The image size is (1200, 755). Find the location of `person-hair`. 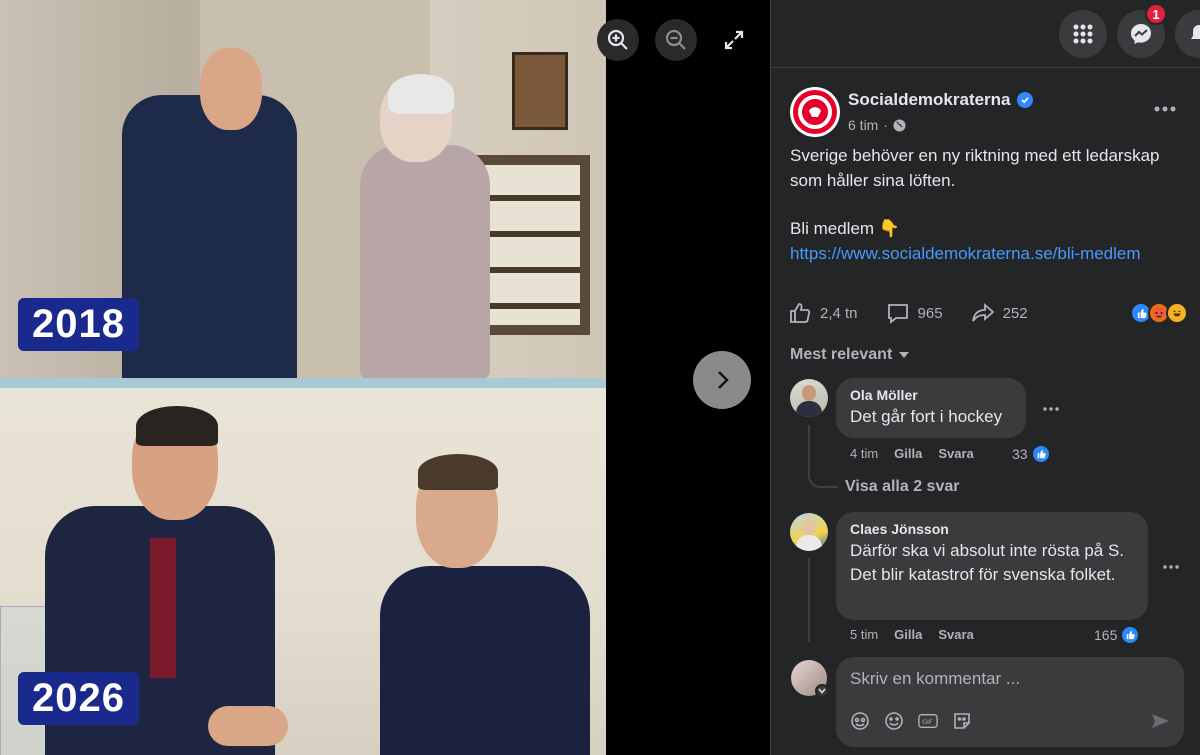

person-hair is located at coordinates (421, 94).